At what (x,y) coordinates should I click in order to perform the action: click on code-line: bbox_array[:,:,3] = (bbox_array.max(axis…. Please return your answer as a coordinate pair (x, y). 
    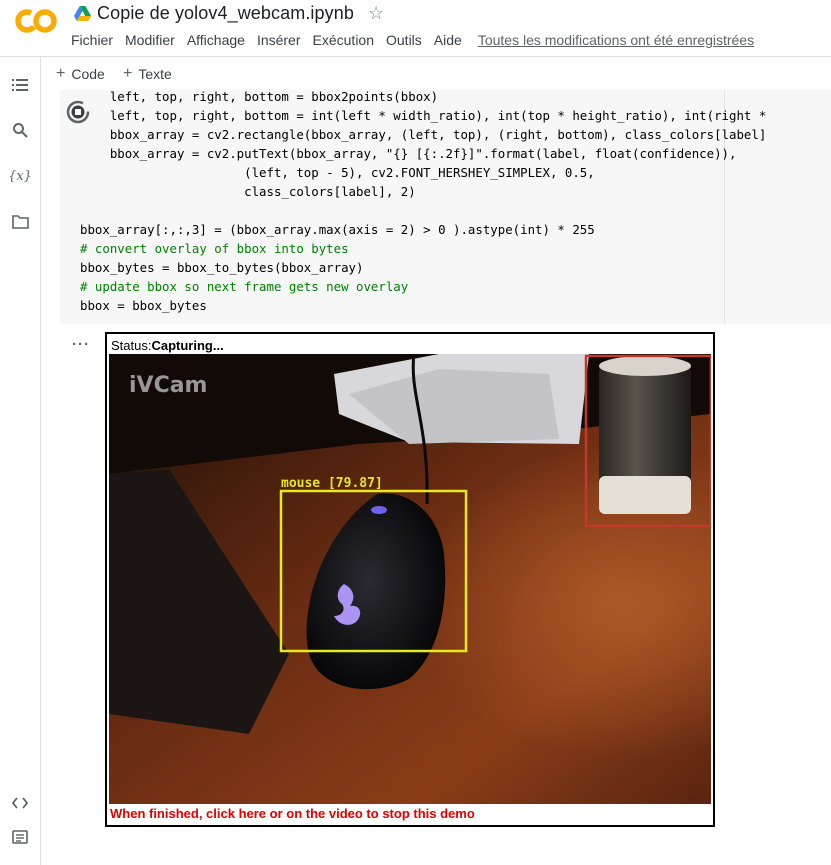
    Looking at the image, I should click on (337, 229).